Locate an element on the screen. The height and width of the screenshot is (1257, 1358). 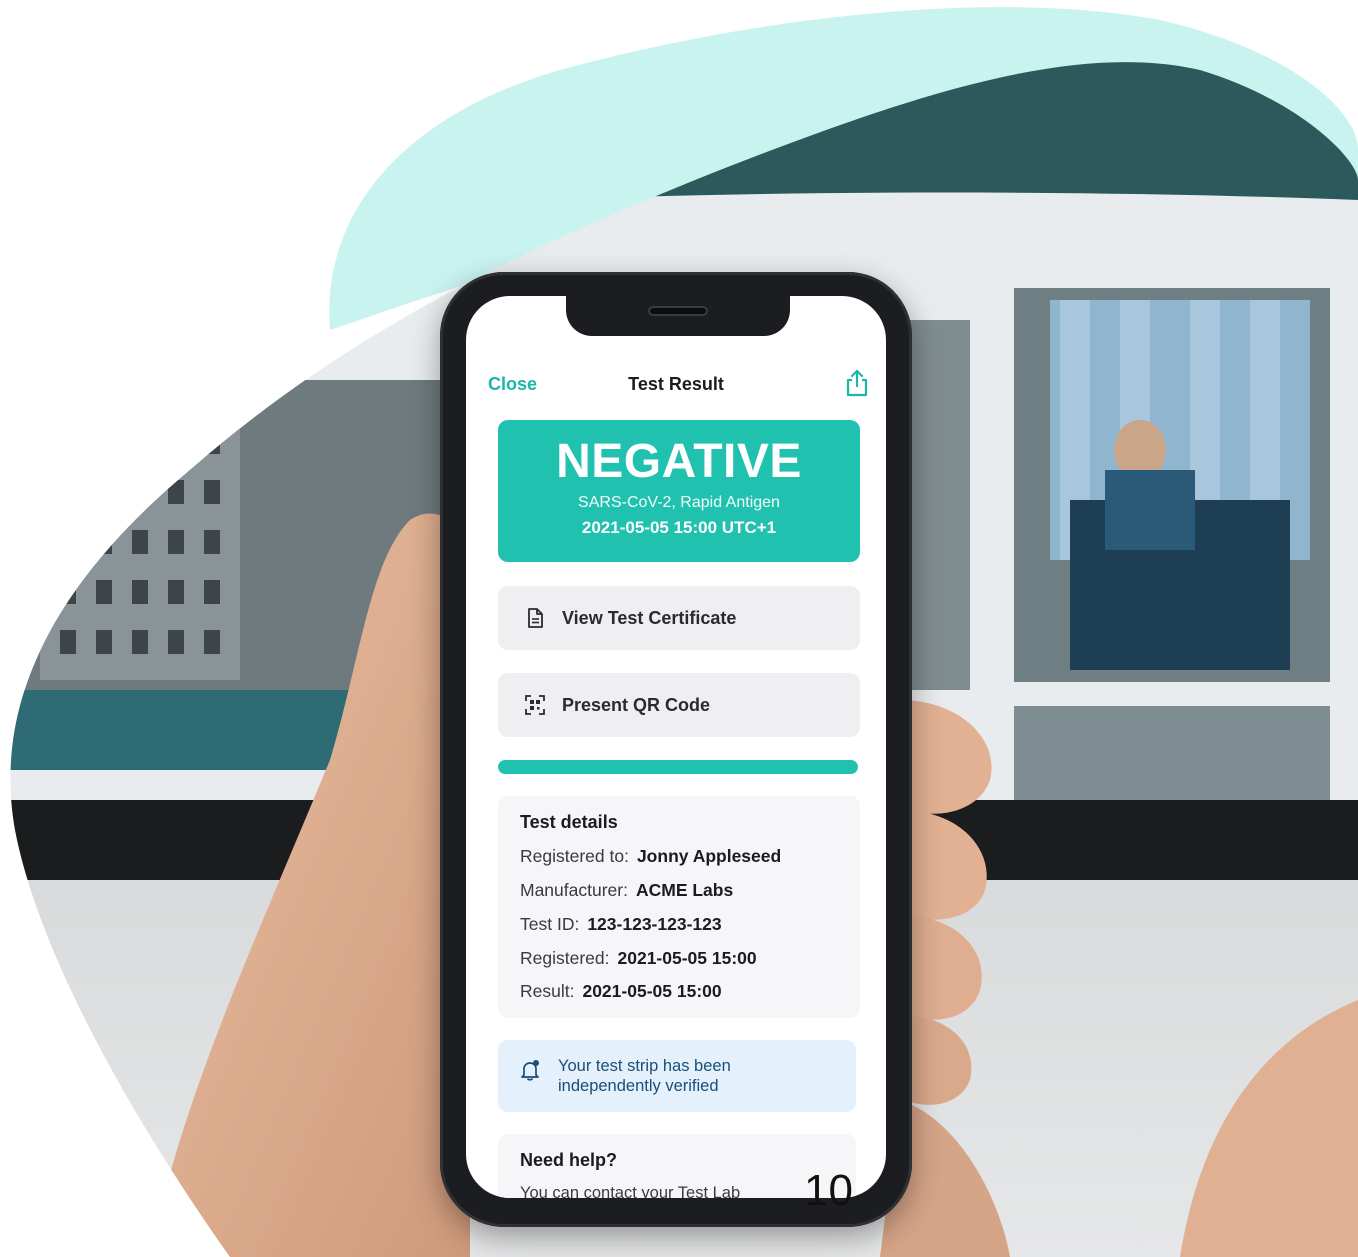
progress-fill is located at coordinates (678, 767).